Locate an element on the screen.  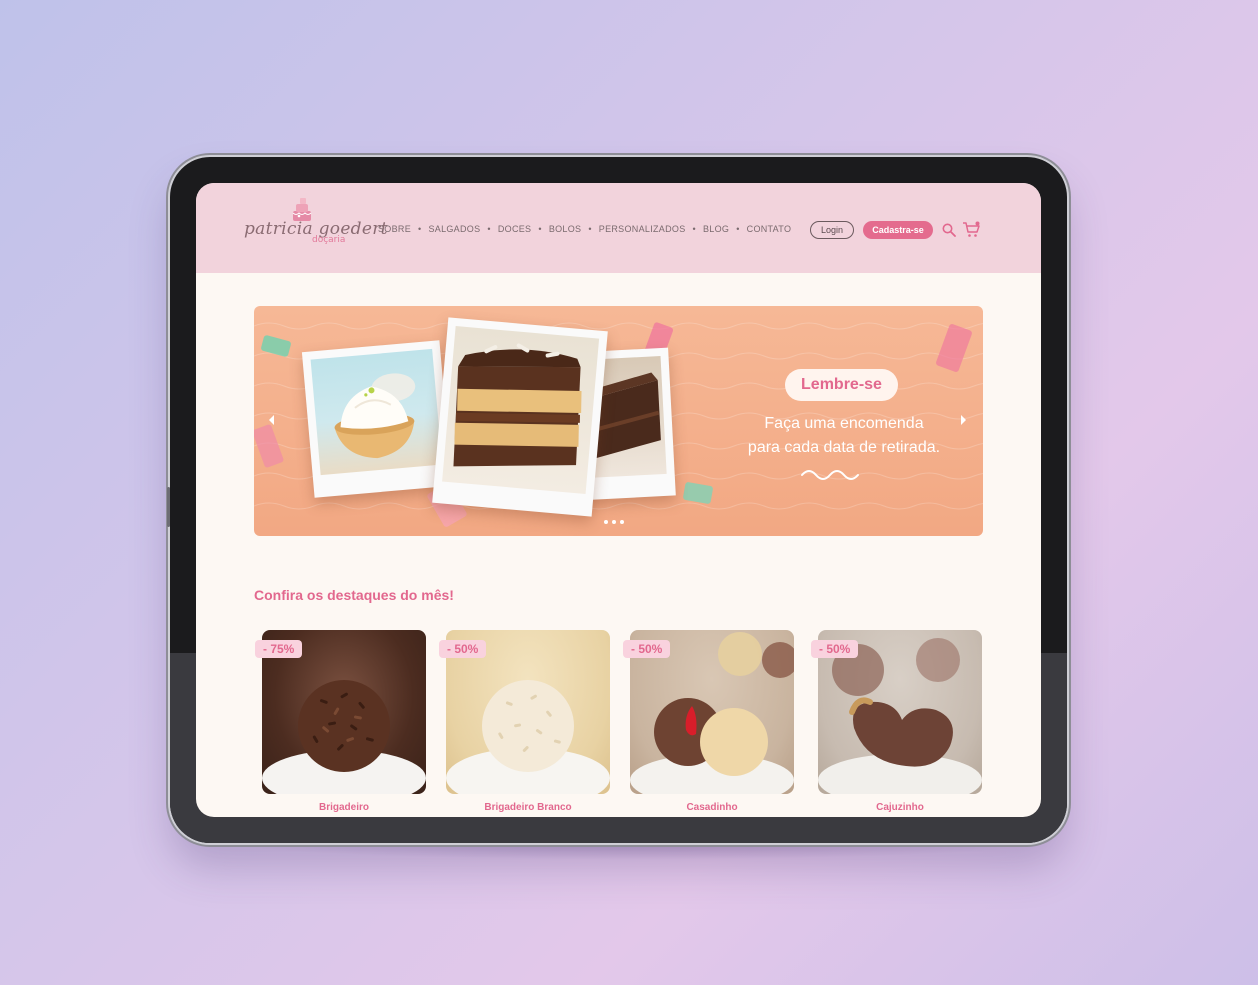
carousel-dots is located at coordinates (614, 522).